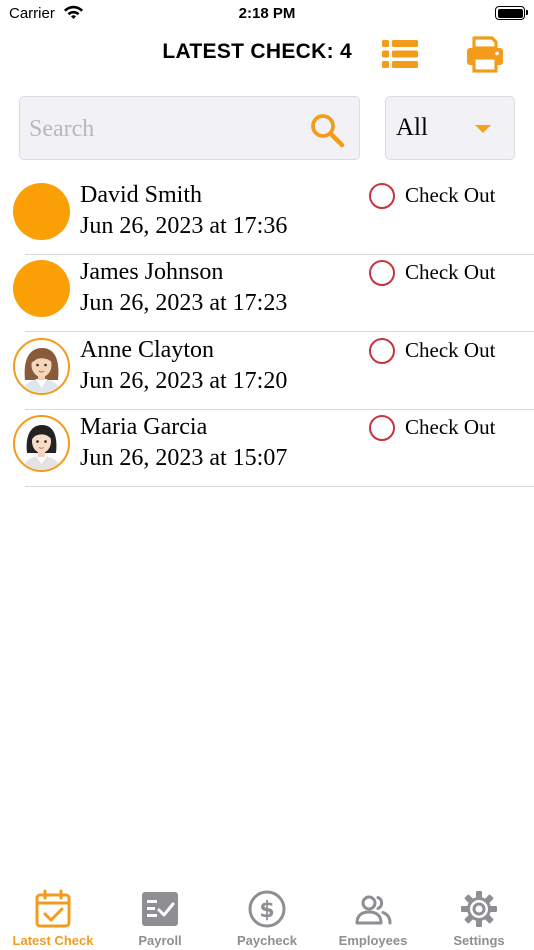  Describe the element at coordinates (373, 940) in the screenshot. I see `tab-label: Employees` at that location.